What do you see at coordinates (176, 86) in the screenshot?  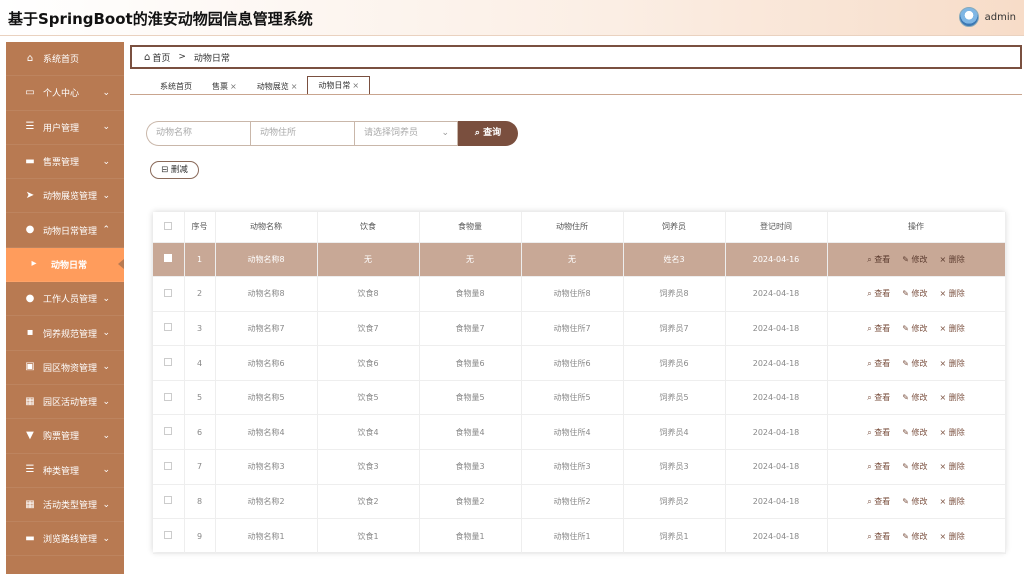 I see `tab: 系统首页` at bounding box center [176, 86].